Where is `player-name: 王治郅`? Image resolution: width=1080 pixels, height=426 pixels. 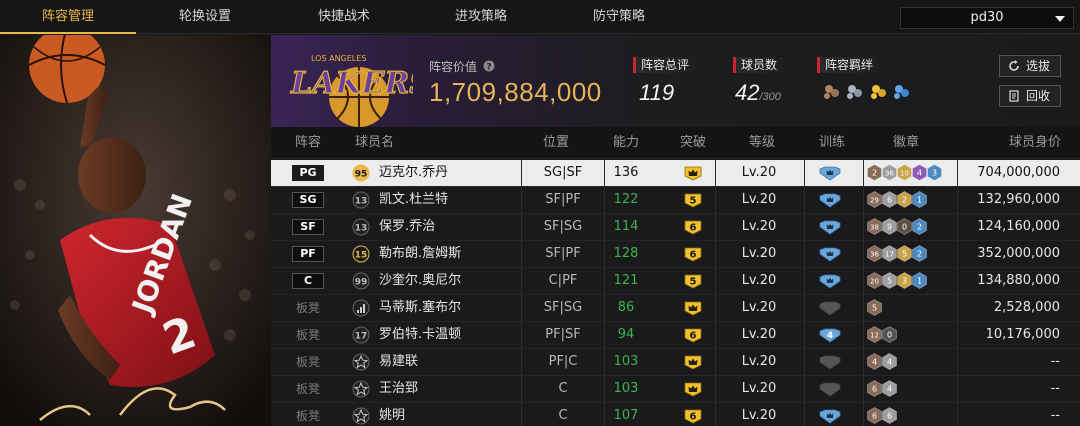 player-name: 王治郅 is located at coordinates (398, 389).